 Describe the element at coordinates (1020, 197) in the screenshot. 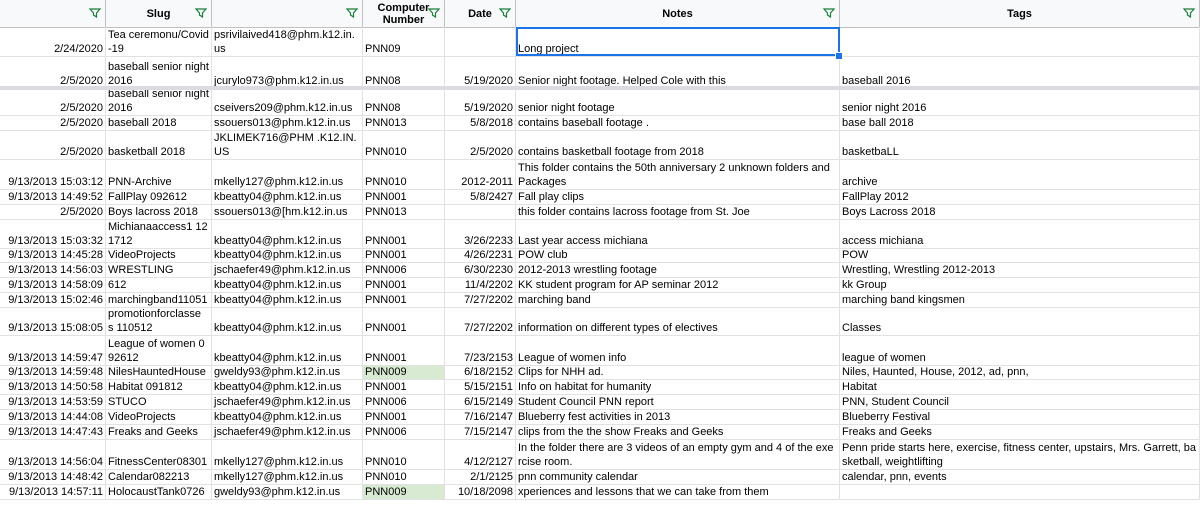

I see `cell-tags: FallPlay 2012` at that location.